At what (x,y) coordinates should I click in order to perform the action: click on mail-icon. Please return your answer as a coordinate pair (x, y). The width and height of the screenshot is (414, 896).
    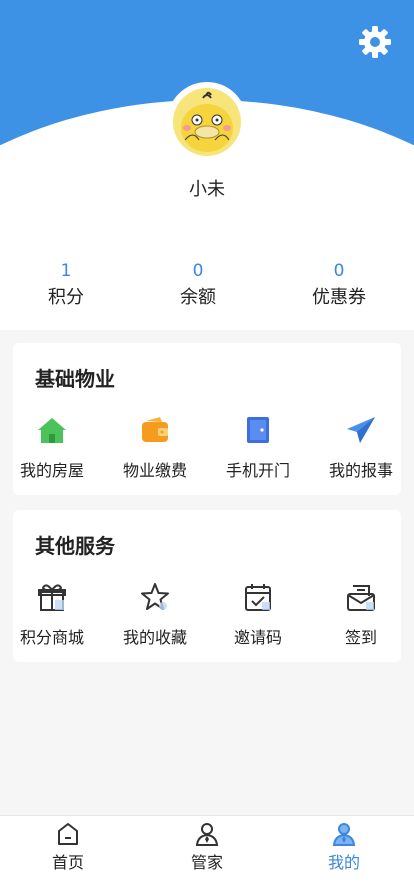
    Looking at the image, I should click on (361, 598).